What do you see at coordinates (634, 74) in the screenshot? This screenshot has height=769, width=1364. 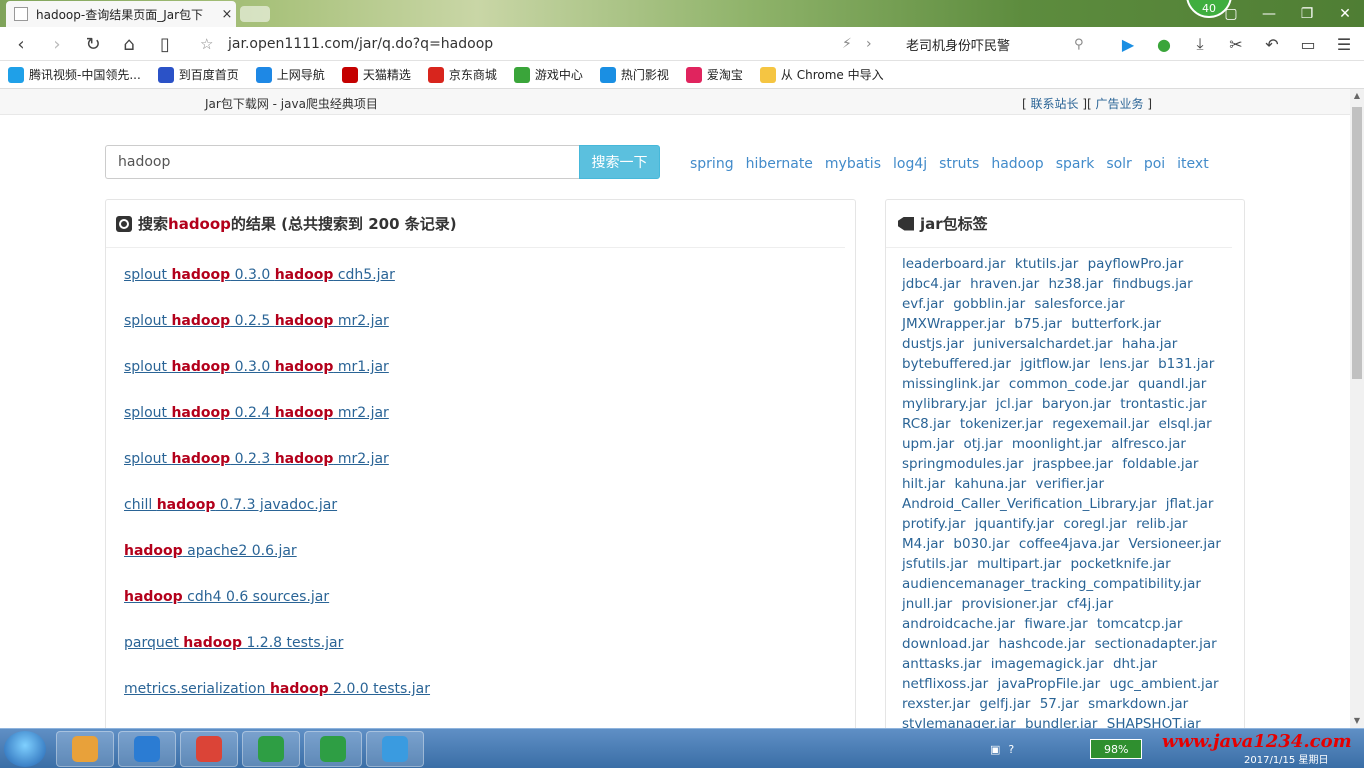 I see `bookmark-item: 热门影视` at bounding box center [634, 74].